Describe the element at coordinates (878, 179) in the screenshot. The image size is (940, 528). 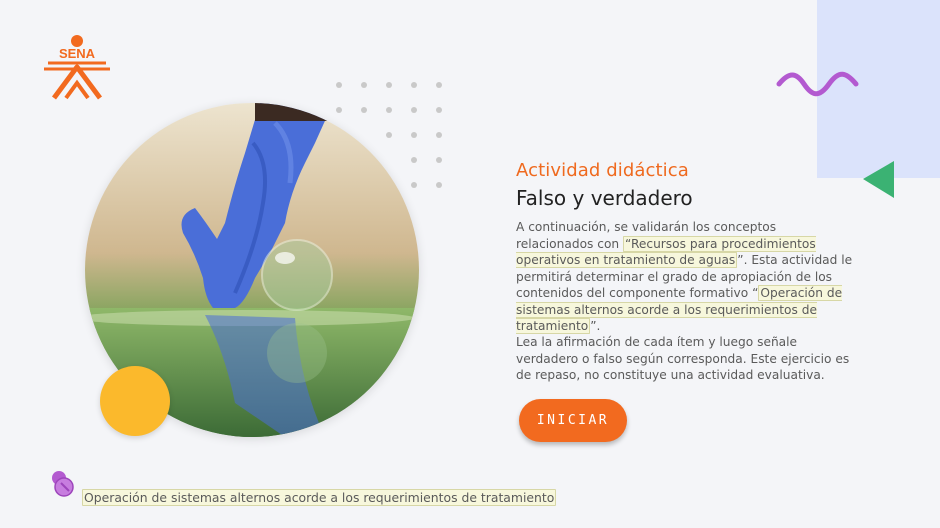
I see `green-triangle-decoration` at that location.